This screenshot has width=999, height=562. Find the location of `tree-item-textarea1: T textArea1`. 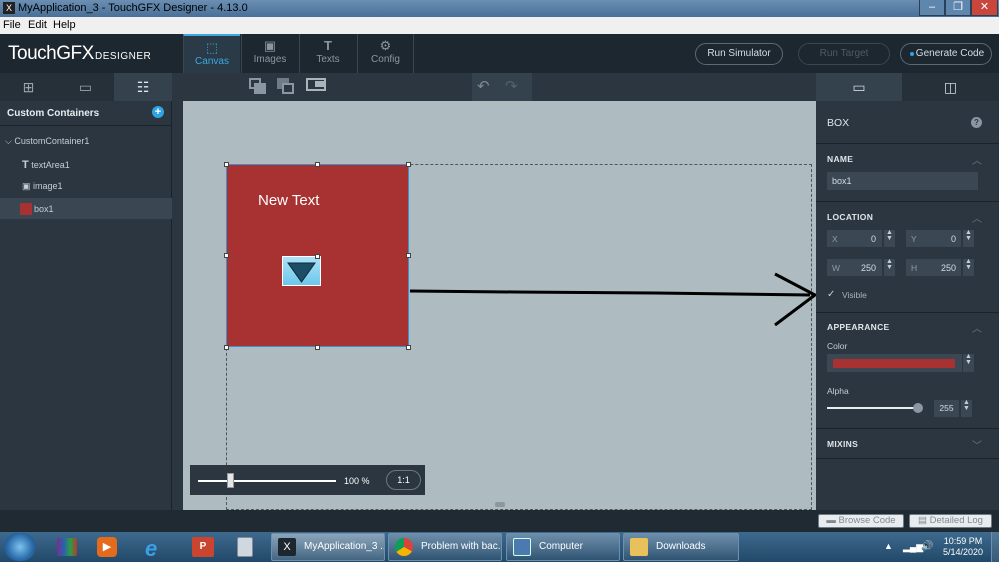

tree-item-textarea1: T textArea1 is located at coordinates (46, 165).